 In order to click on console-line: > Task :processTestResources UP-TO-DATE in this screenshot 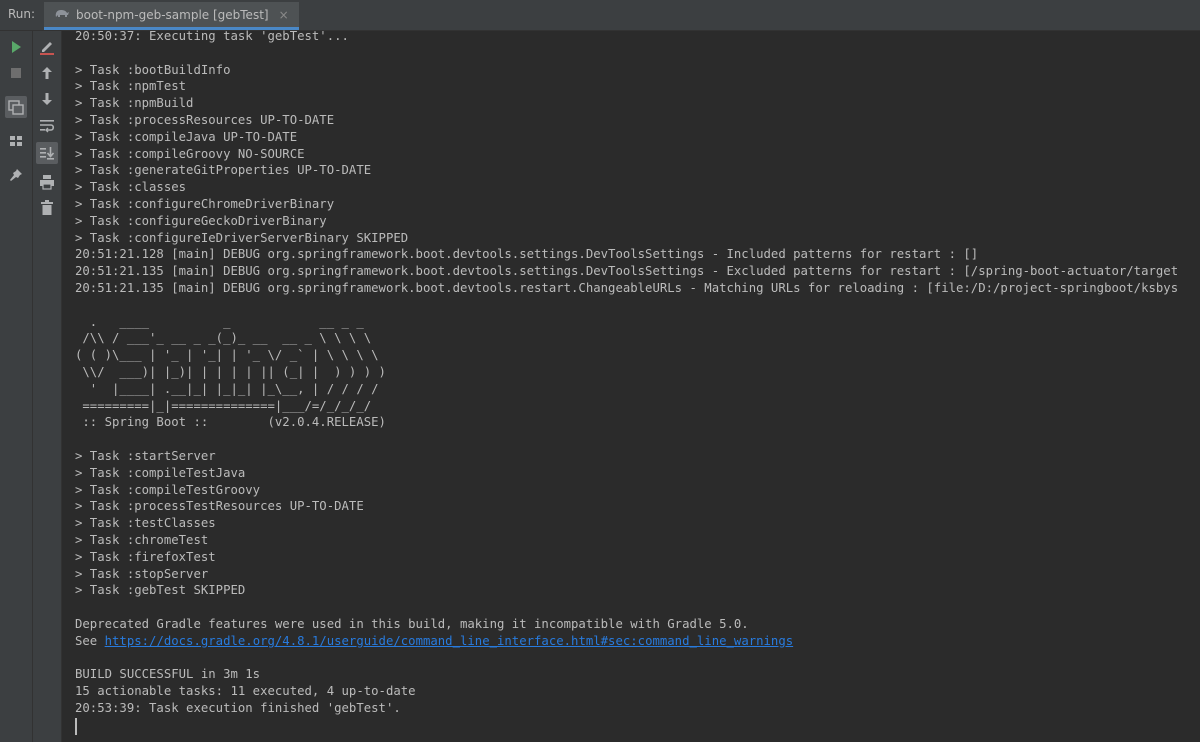, I will do `click(637, 506)`.